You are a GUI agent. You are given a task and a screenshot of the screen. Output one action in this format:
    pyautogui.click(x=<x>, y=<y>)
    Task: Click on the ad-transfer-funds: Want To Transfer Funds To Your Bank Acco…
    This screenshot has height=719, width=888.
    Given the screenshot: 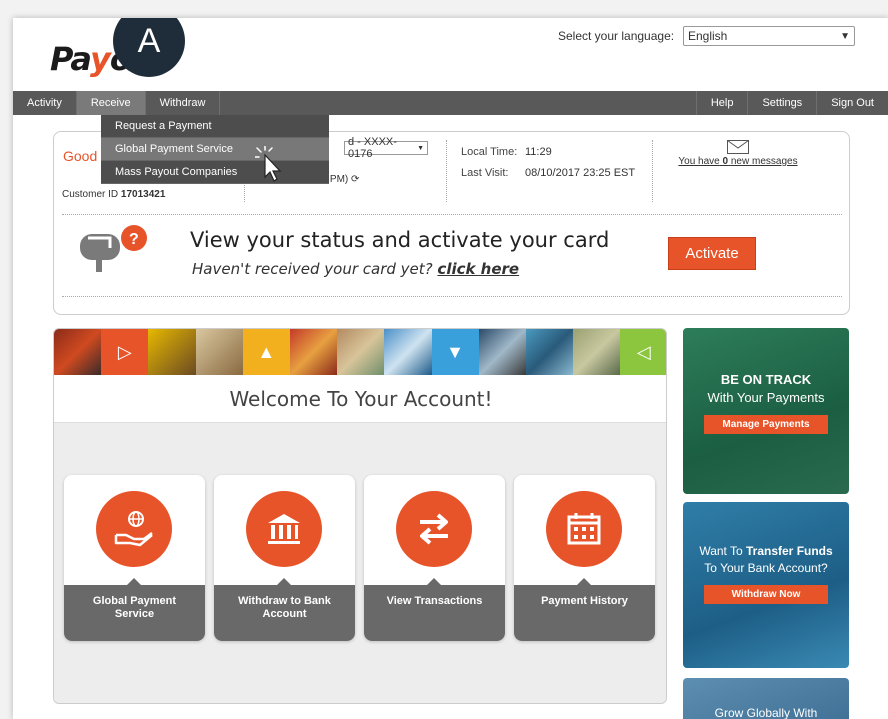 What is the action you would take?
    pyautogui.click(x=766, y=585)
    